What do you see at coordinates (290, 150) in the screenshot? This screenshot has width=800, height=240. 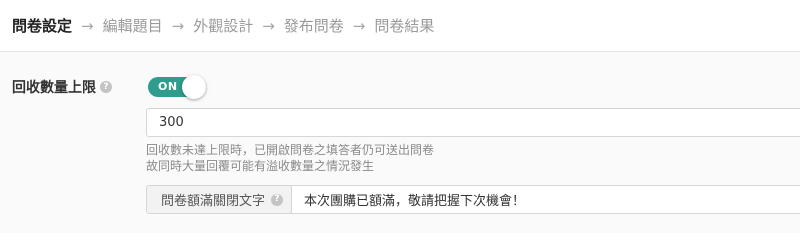 I see `hint-line: 回收數未達上限時，已開啟問卷之填答者仍可送出問卷` at bounding box center [290, 150].